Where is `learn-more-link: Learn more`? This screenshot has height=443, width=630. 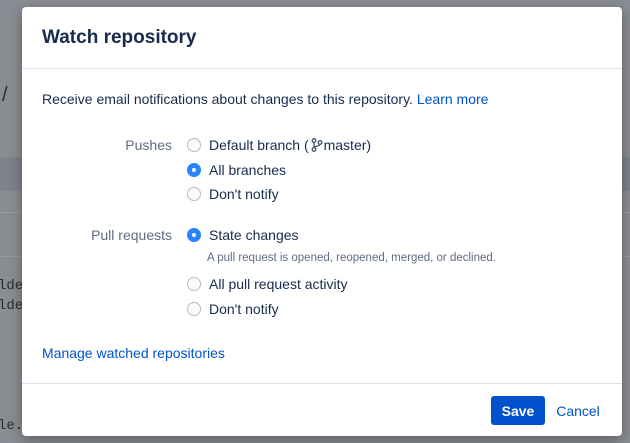
learn-more-link: Learn more is located at coordinates (453, 99).